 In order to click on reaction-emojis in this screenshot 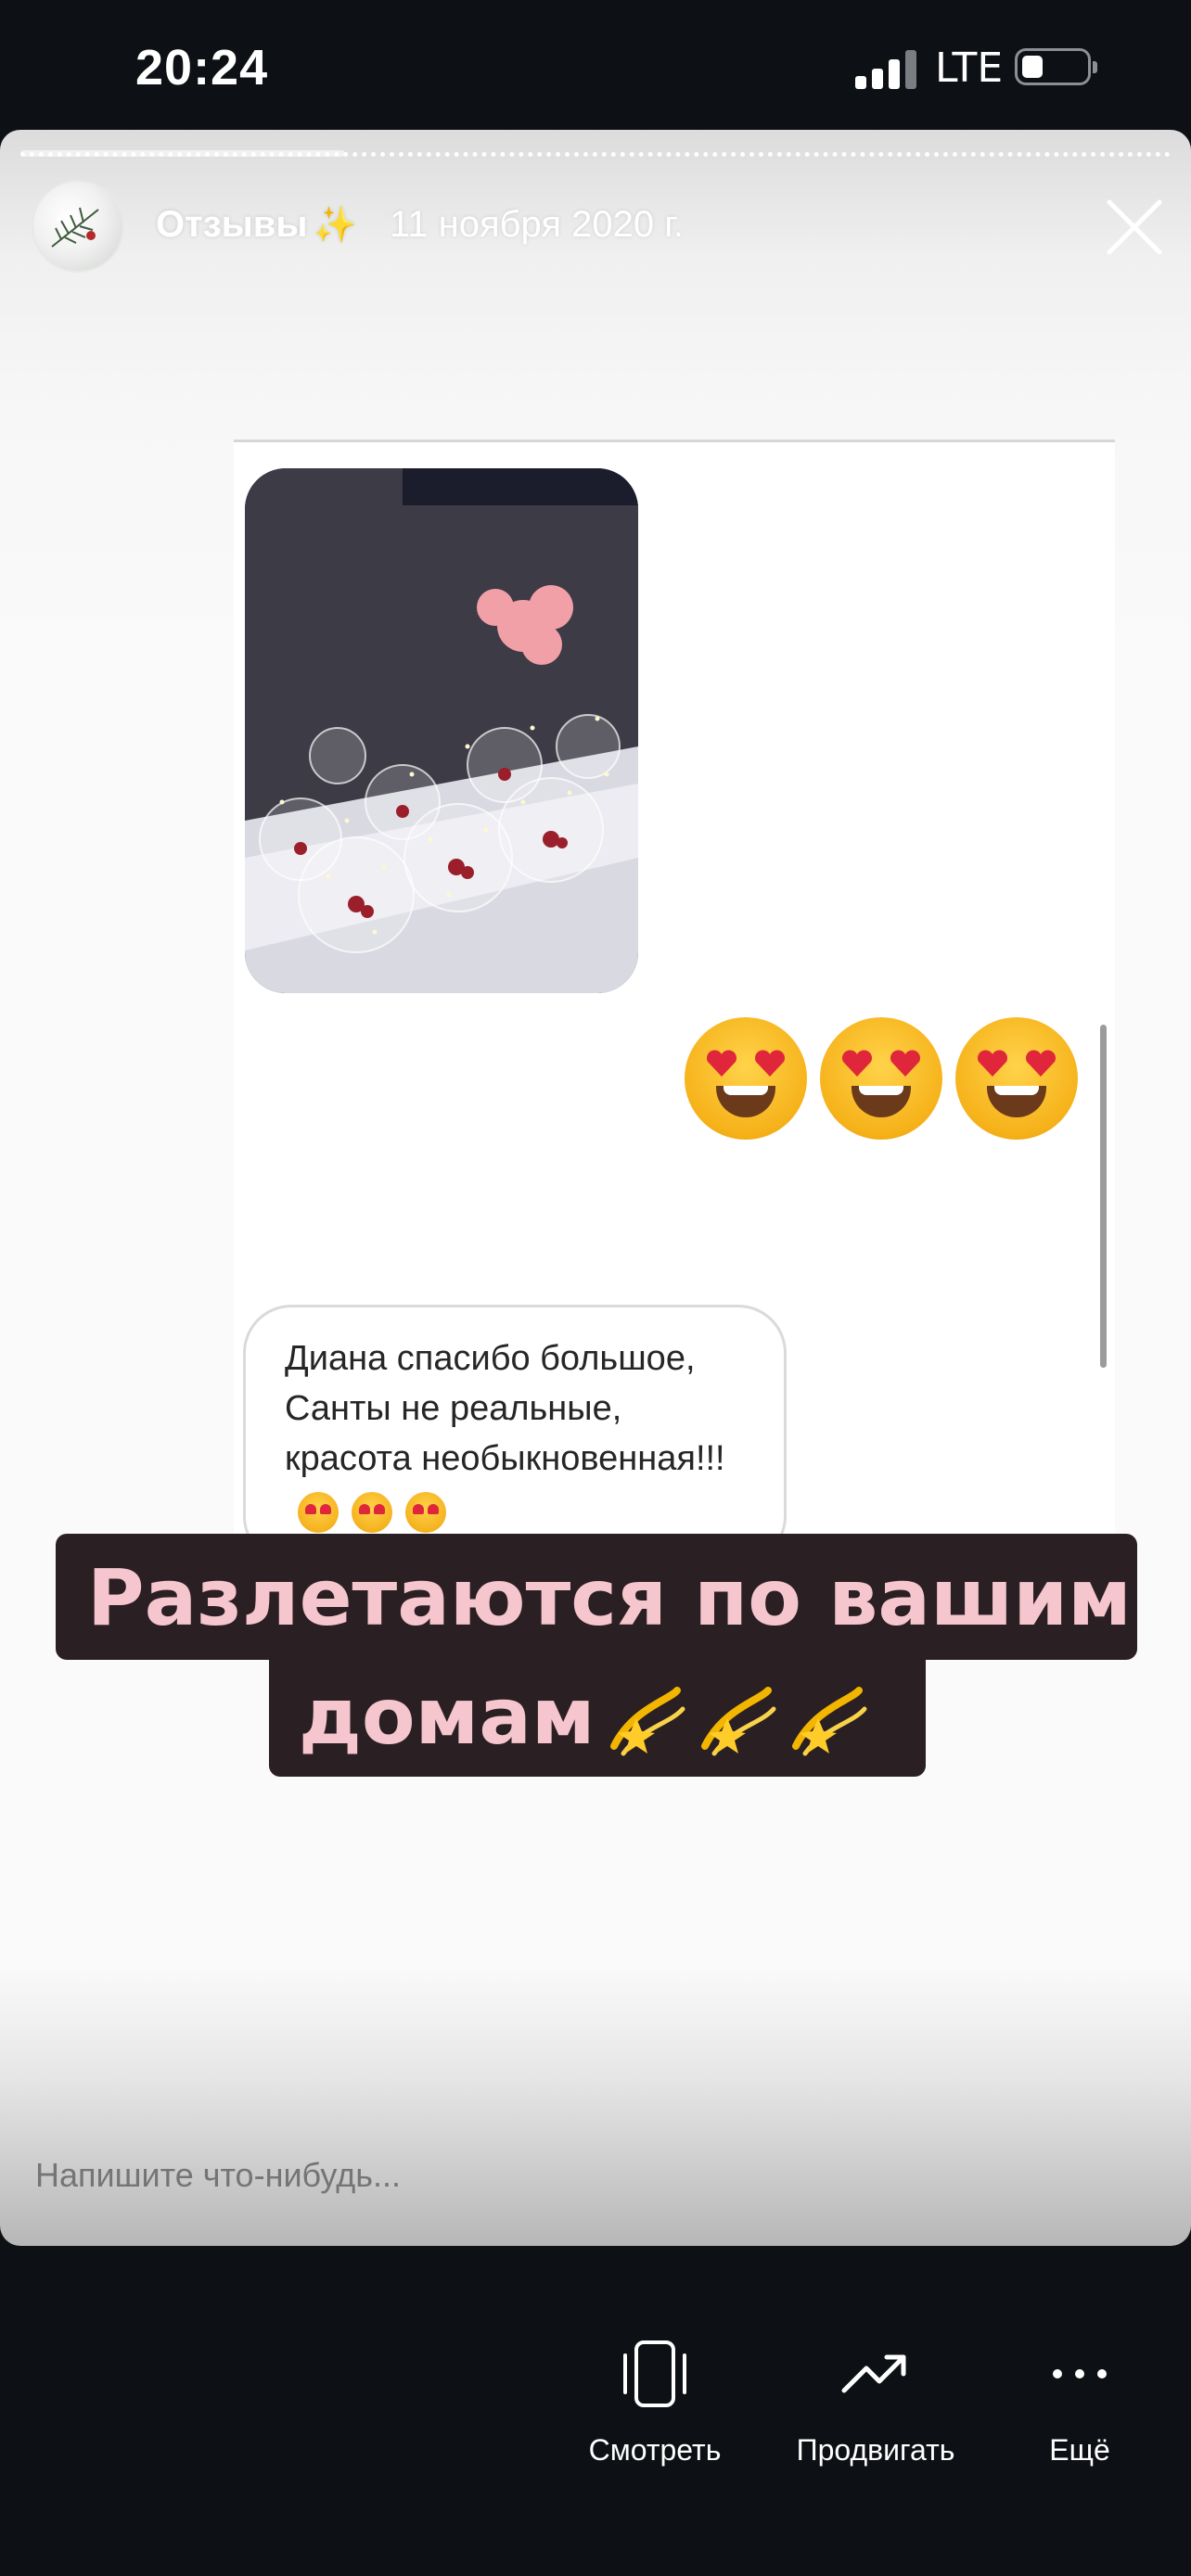, I will do `click(875, 1090)`.